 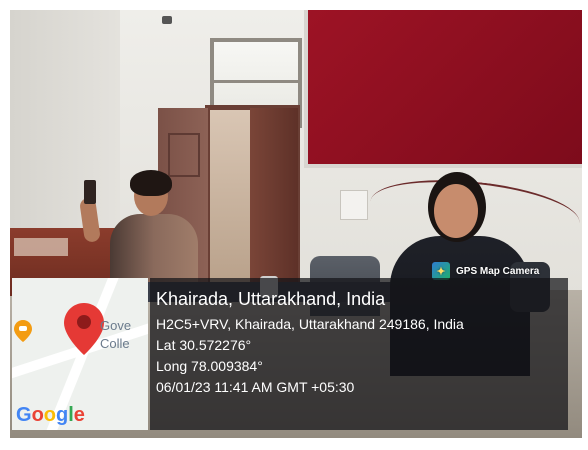 What do you see at coordinates (23, 331) in the screenshot?
I see `food-marker-icon` at bounding box center [23, 331].